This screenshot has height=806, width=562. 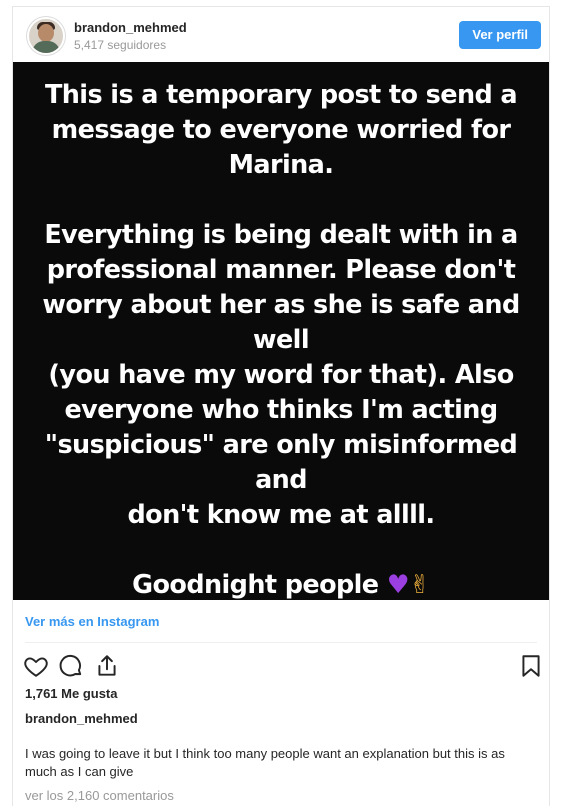 I want to click on like-count: 1,761 Me gusta, so click(x=71, y=693).